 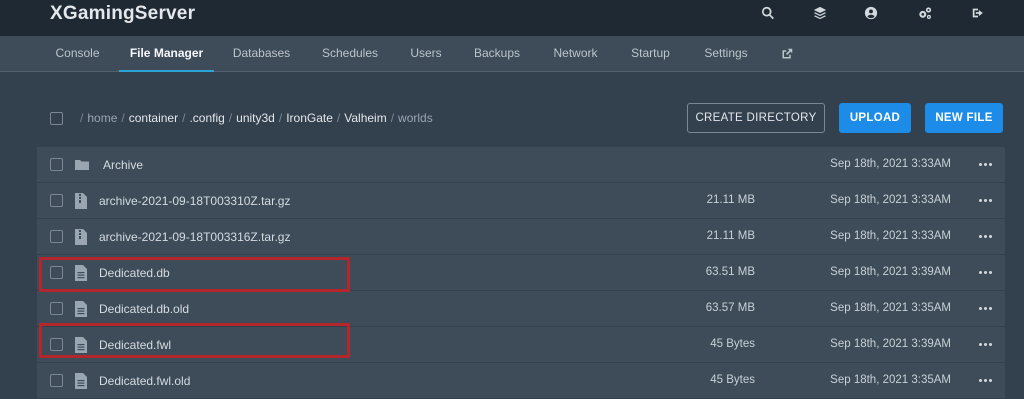 I want to click on tab-label: Startup, so click(x=650, y=53).